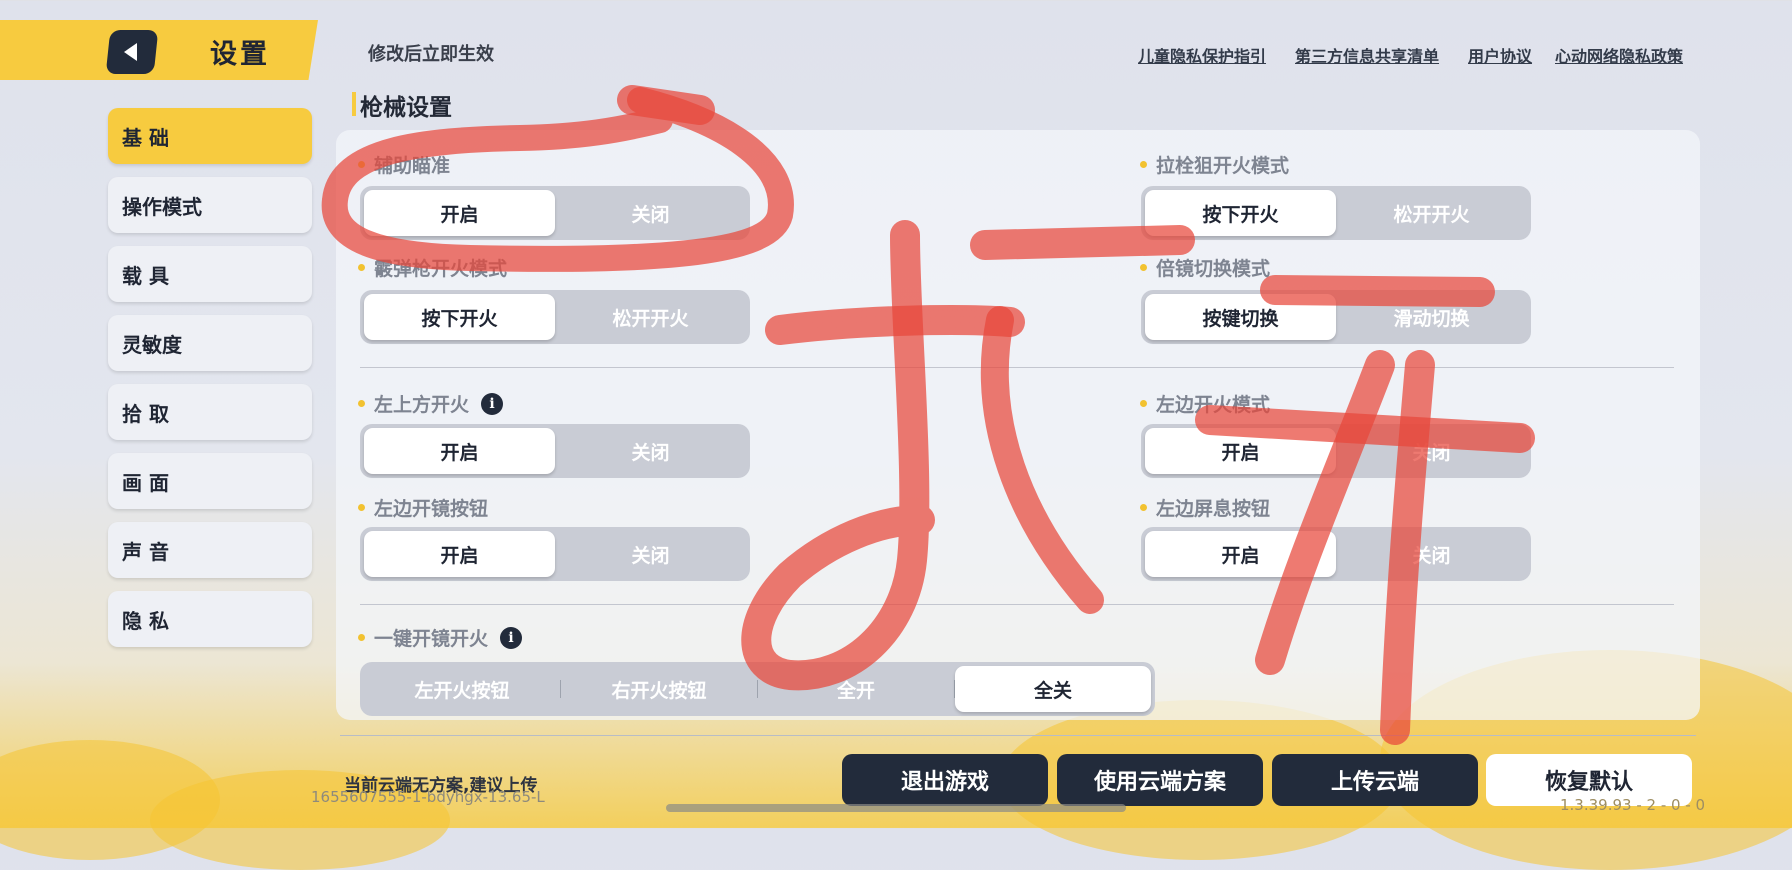 The height and width of the screenshot is (870, 1792). Describe the element at coordinates (462, 689) in the screenshot. I see `one-key-scope-left: 左开火按钮` at that location.